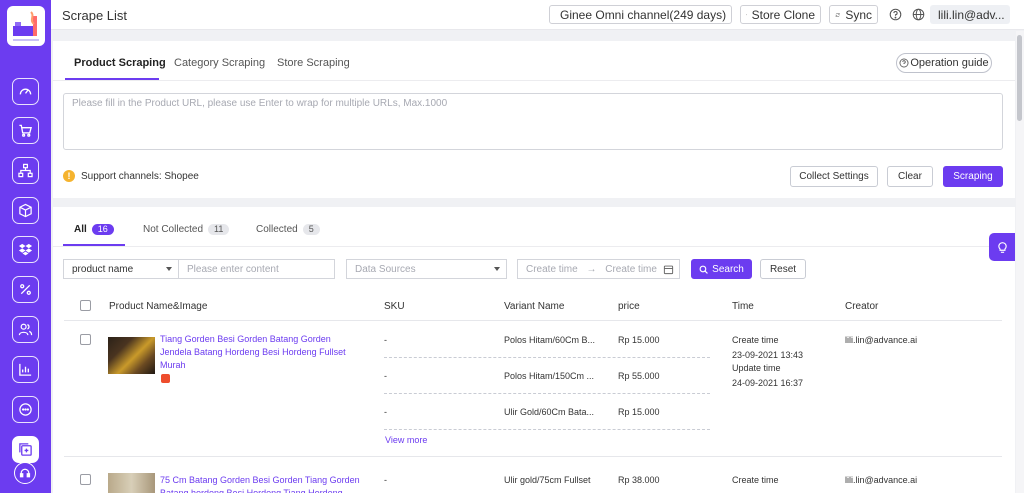  I want to click on create-time-range: Create time → Create time, so click(598, 269).